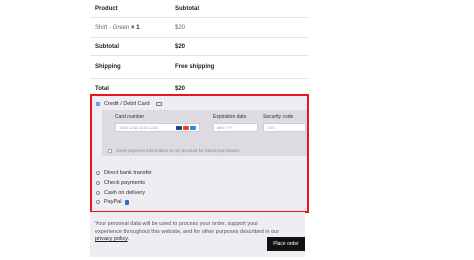 The height and width of the screenshot is (260, 474). What do you see at coordinates (110, 150) in the screenshot?
I see `save-payment-checkbox` at bounding box center [110, 150].